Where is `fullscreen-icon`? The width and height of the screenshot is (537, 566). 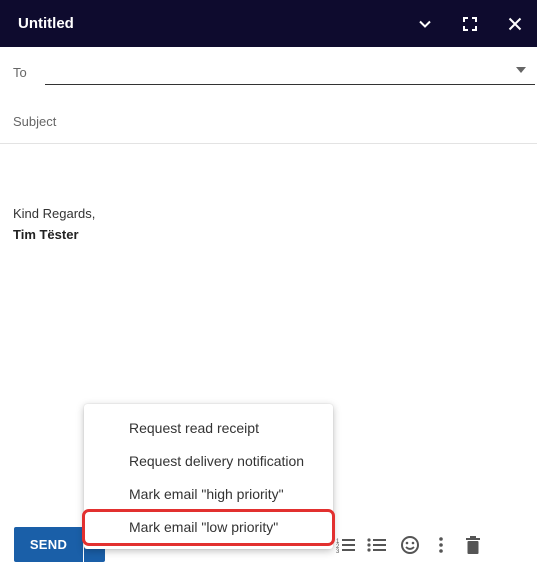
fullscreen-icon is located at coordinates (469, 23).